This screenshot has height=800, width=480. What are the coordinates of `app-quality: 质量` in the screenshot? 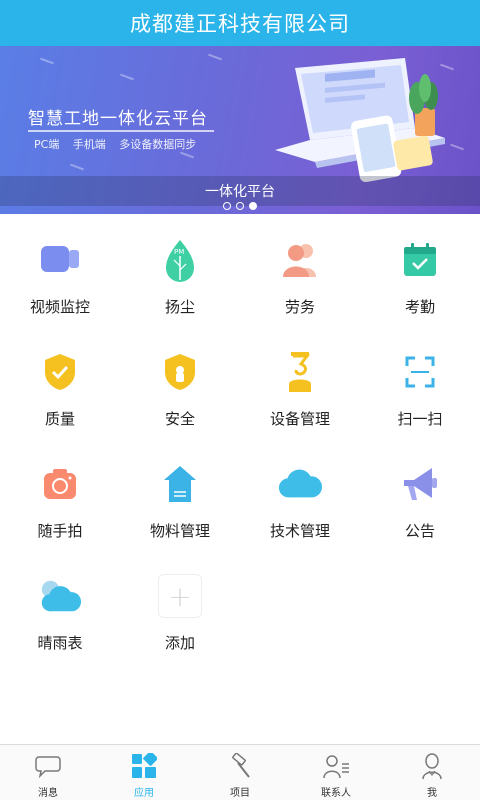 It's located at (60, 394).